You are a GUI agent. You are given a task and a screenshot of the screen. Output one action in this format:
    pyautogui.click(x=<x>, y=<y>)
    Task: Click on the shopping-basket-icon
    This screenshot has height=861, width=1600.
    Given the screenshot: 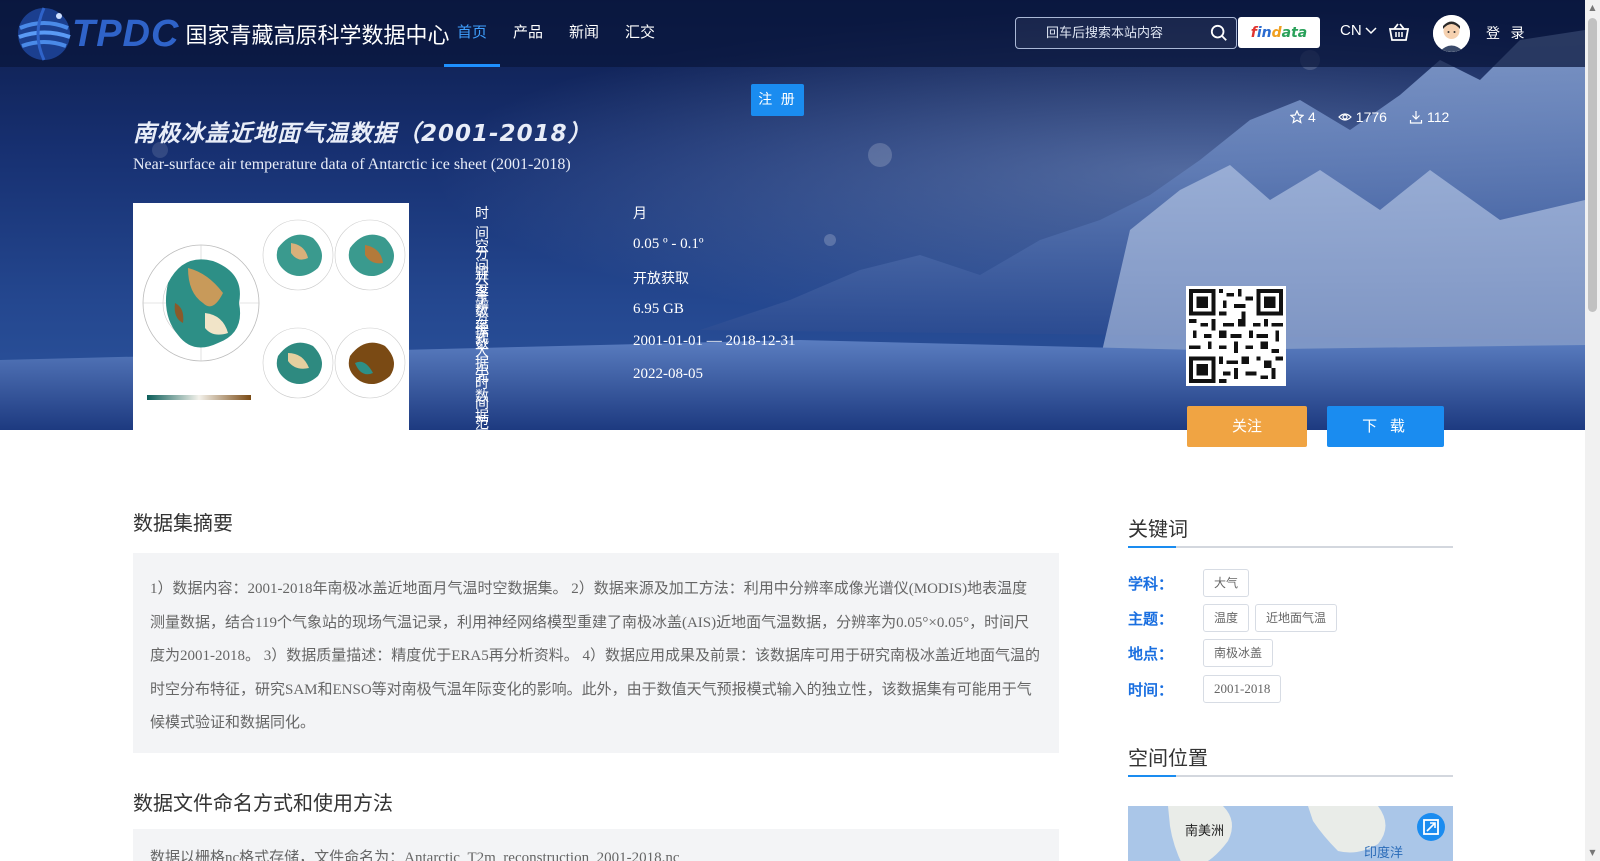 What is the action you would take?
    pyautogui.click(x=1399, y=32)
    